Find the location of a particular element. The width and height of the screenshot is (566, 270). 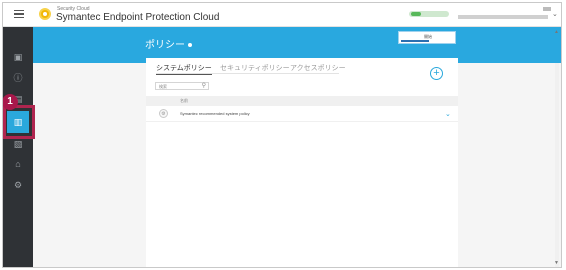

table-header: 名前 is located at coordinates (302, 101).